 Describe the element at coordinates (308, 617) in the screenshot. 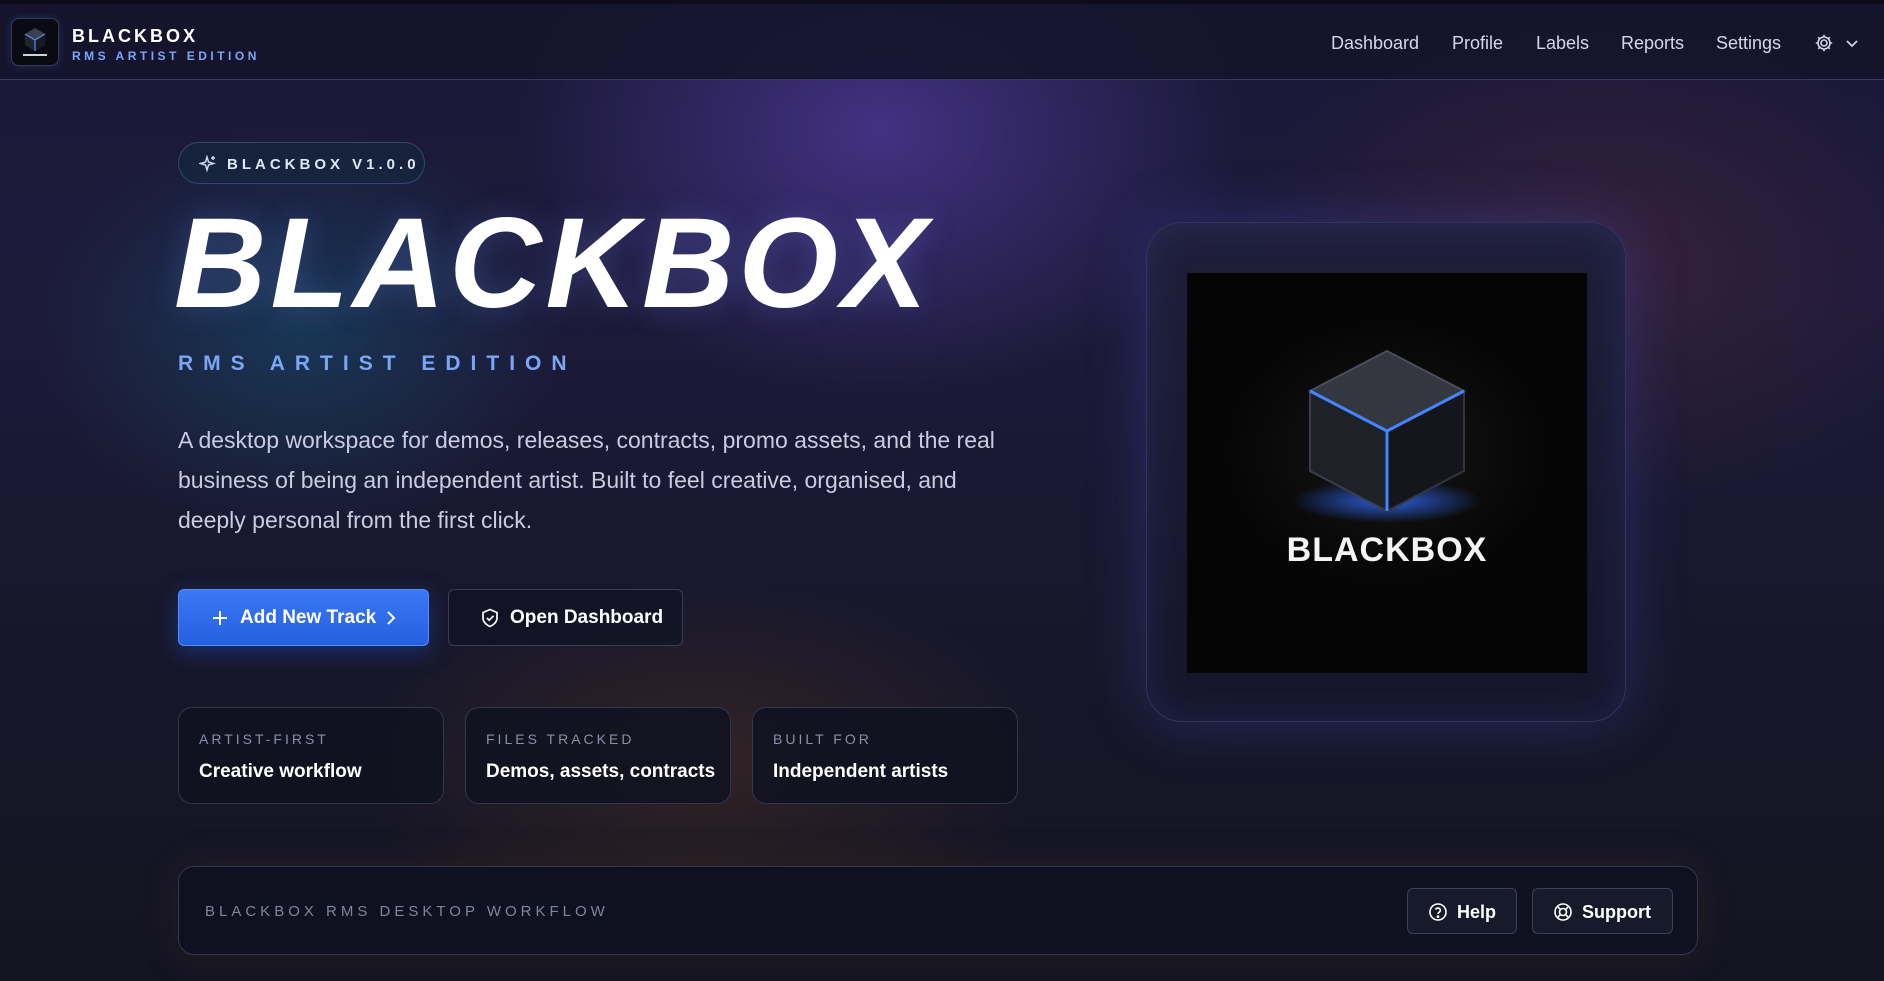

I see `add-new-track-label: Add New Track` at that location.